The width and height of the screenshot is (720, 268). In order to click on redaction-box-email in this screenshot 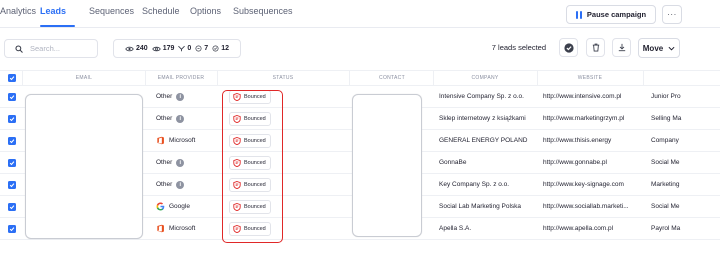, I will do `click(84, 166)`.